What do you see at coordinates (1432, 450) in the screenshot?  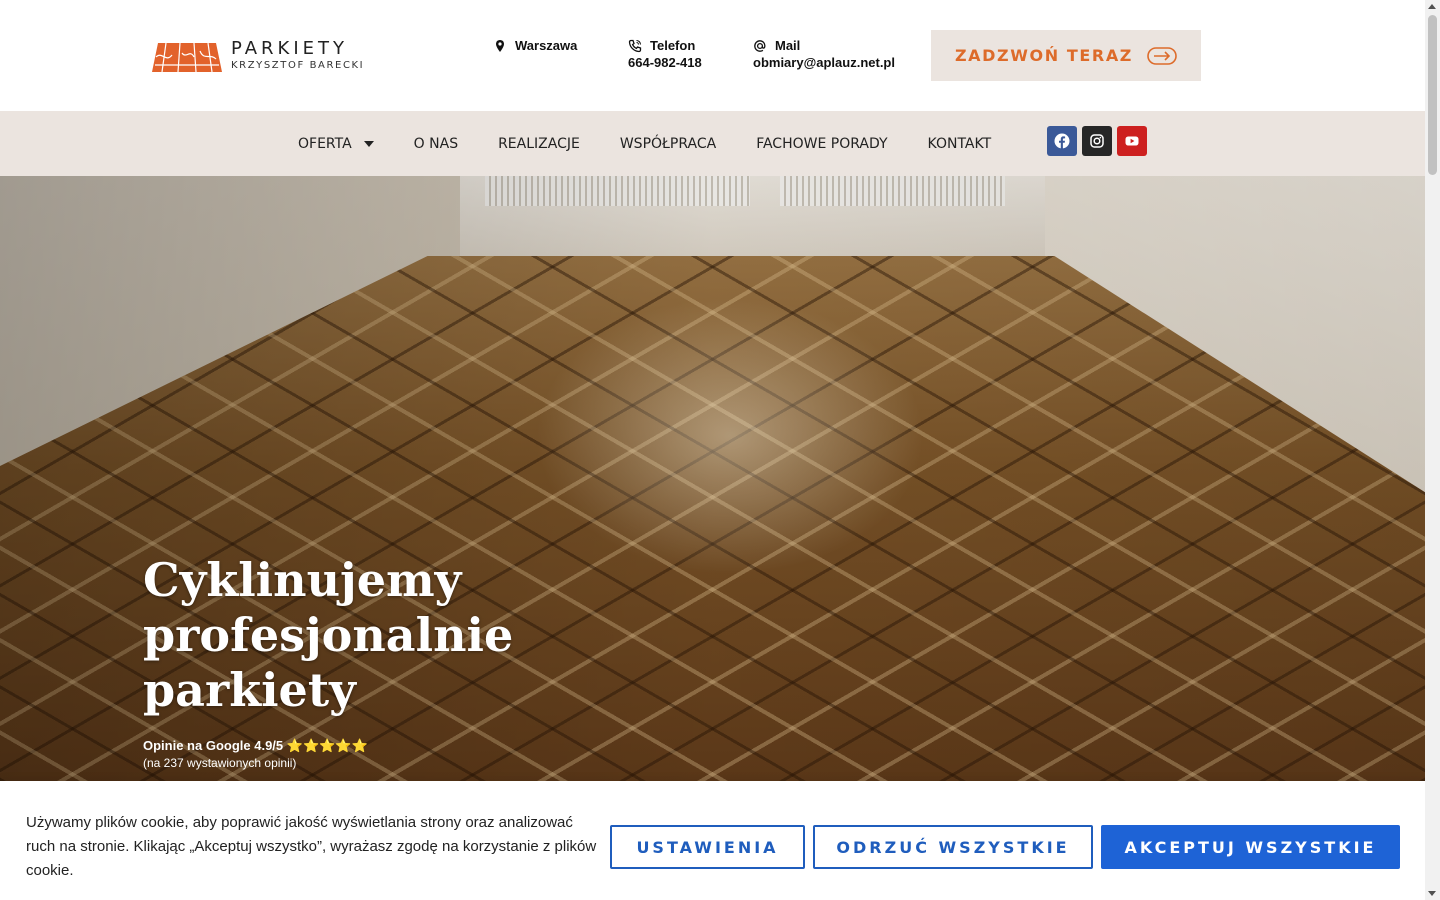 I see `page-scrollbar` at bounding box center [1432, 450].